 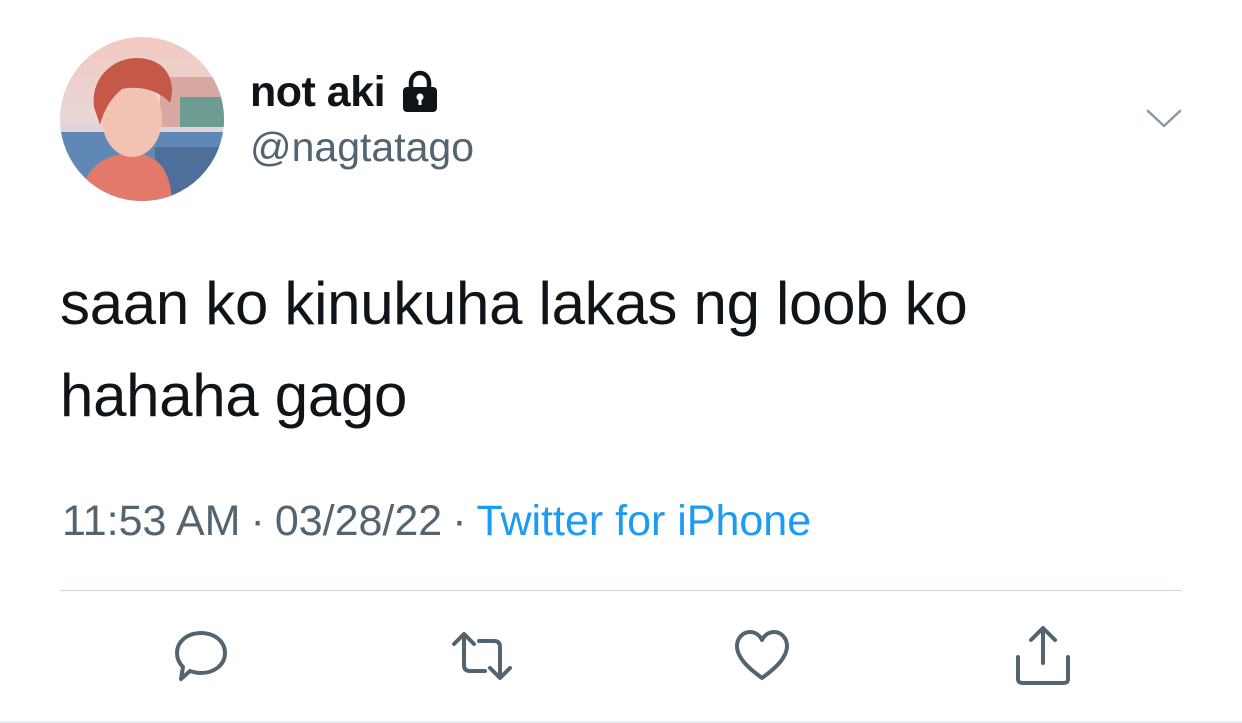 I want to click on share-button, so click(x=1043, y=656).